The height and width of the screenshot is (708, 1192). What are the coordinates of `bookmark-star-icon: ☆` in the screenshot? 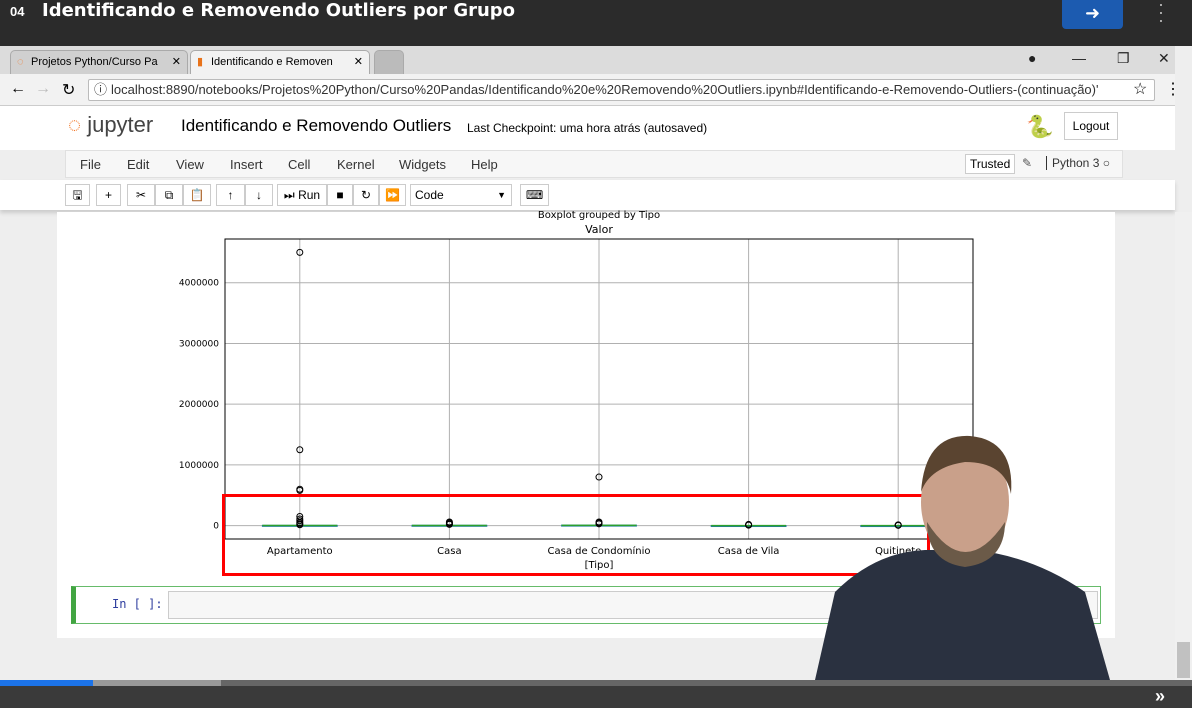 It's located at (1140, 89).